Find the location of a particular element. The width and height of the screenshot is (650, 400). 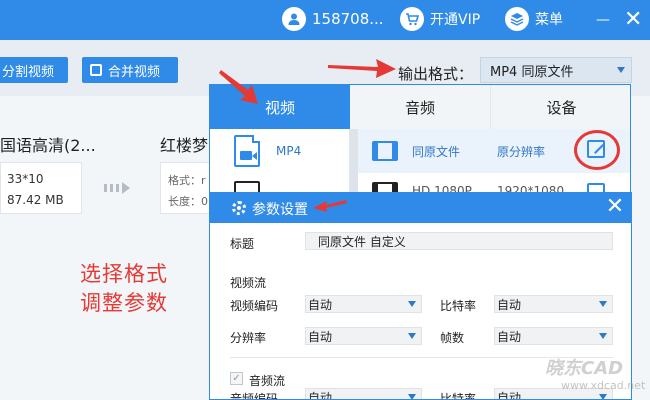

title-bar: 158708... 开通VIP 菜单 — ✕ is located at coordinates (325, 20).